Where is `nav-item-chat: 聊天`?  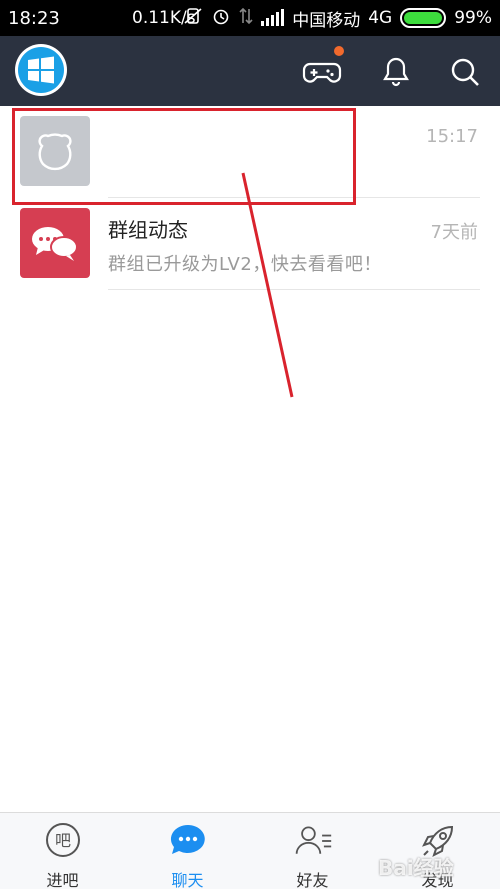
nav-item-chat: 聊天 is located at coordinates (187, 851).